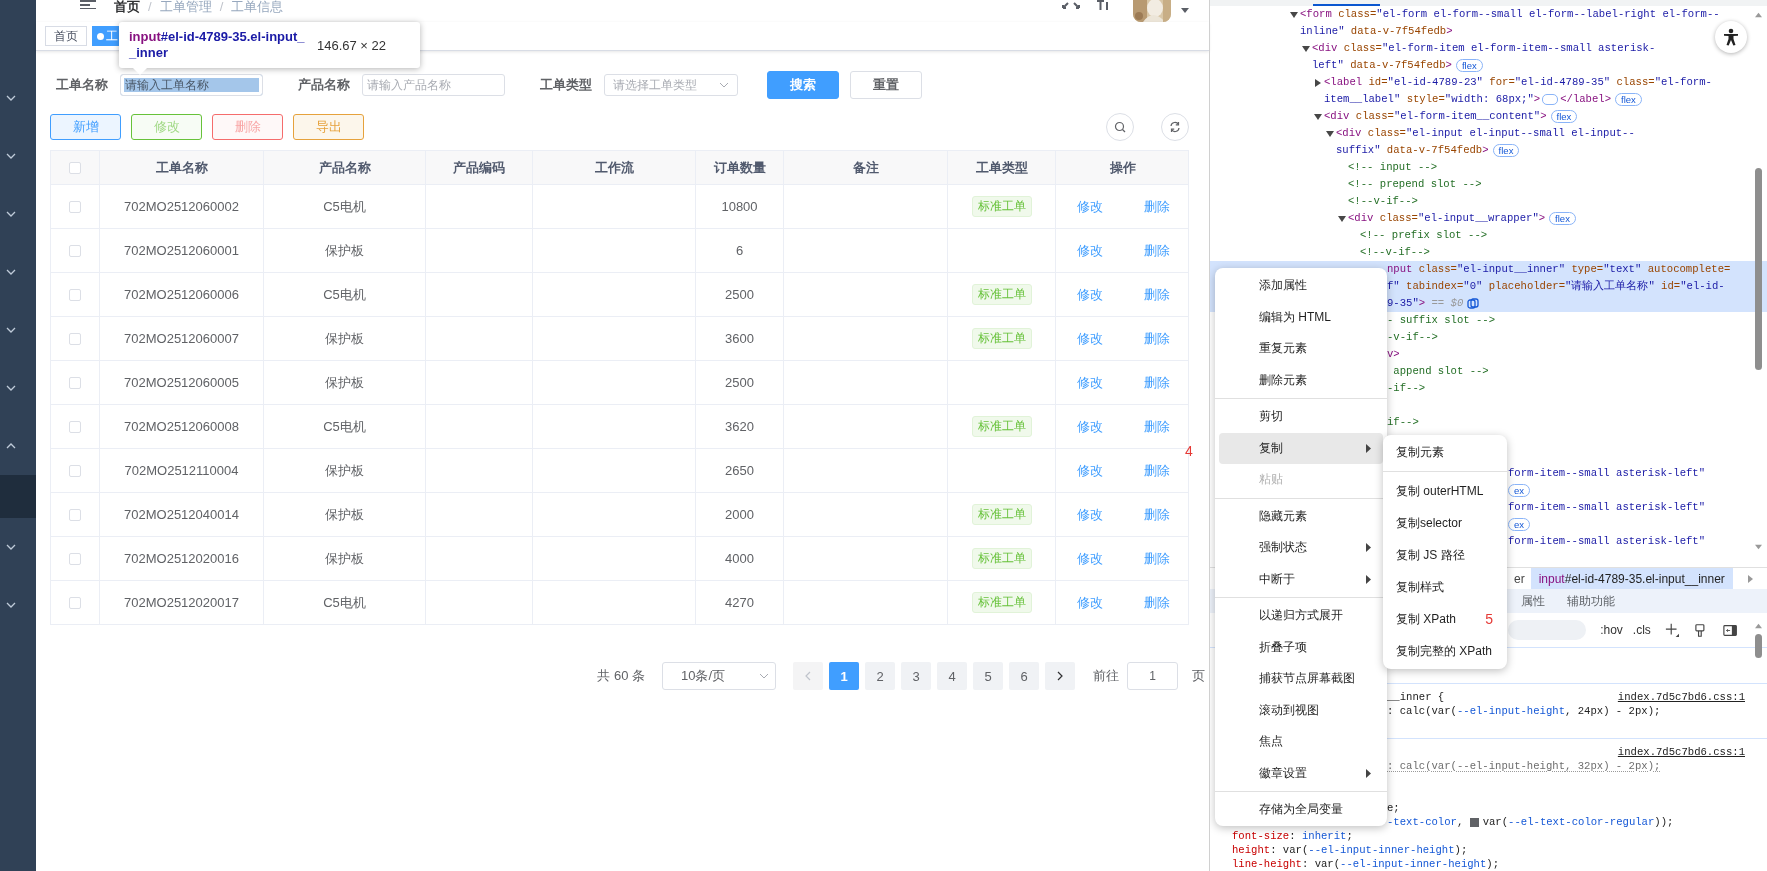 The width and height of the screenshot is (1767, 871). Describe the element at coordinates (1445, 619) in the screenshot. I see `menu-item: 复制 XPath 5` at that location.